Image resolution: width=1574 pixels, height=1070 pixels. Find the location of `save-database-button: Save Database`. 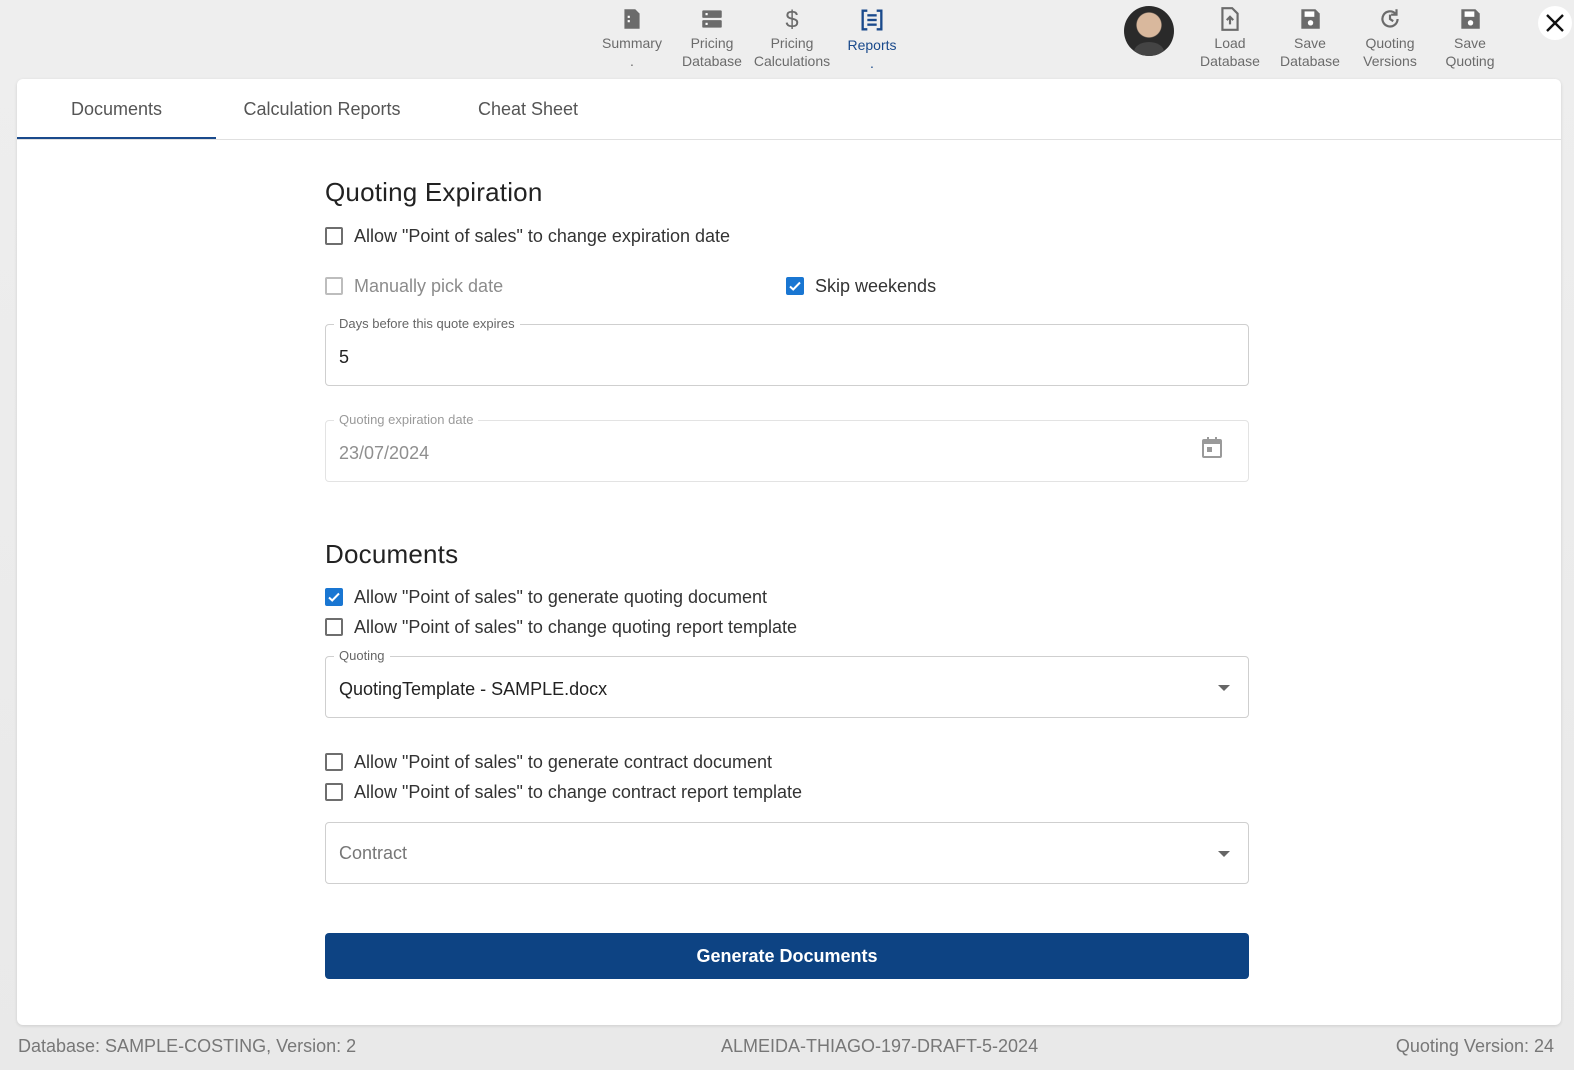

save-database-button: Save Database is located at coordinates (1310, 38).